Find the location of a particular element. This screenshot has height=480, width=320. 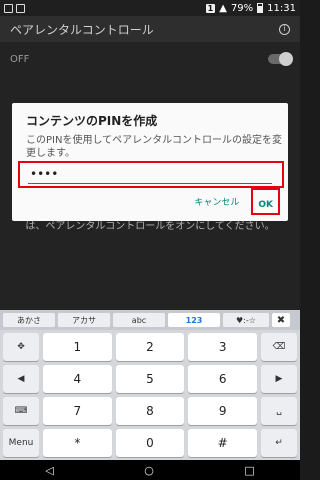

pin-field-highlight is located at coordinates (151, 174).